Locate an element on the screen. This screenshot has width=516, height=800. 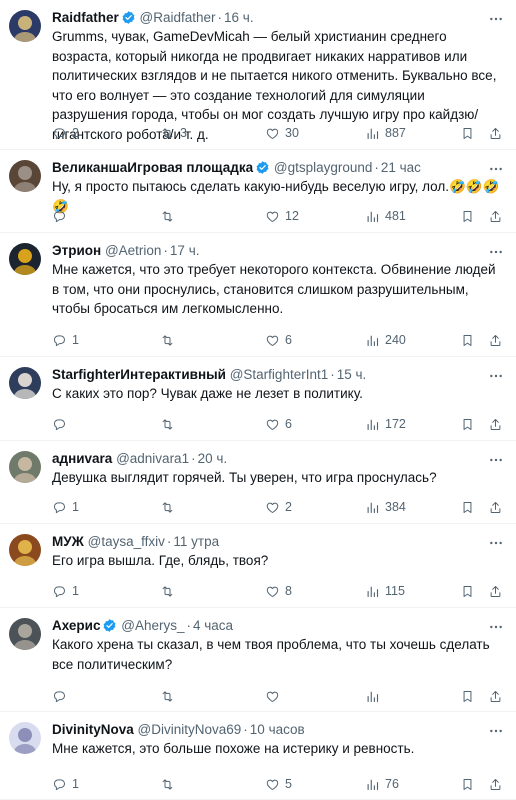
like-button: 5 is located at coordinates (278, 784).